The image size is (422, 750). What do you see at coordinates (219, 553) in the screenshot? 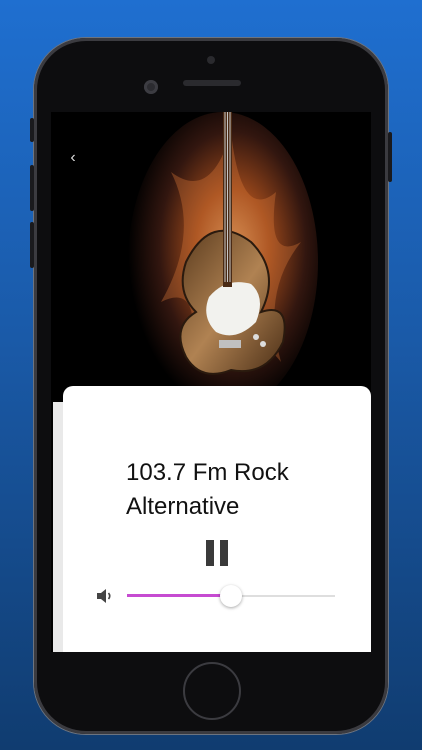
I see `pause-button` at bounding box center [219, 553].